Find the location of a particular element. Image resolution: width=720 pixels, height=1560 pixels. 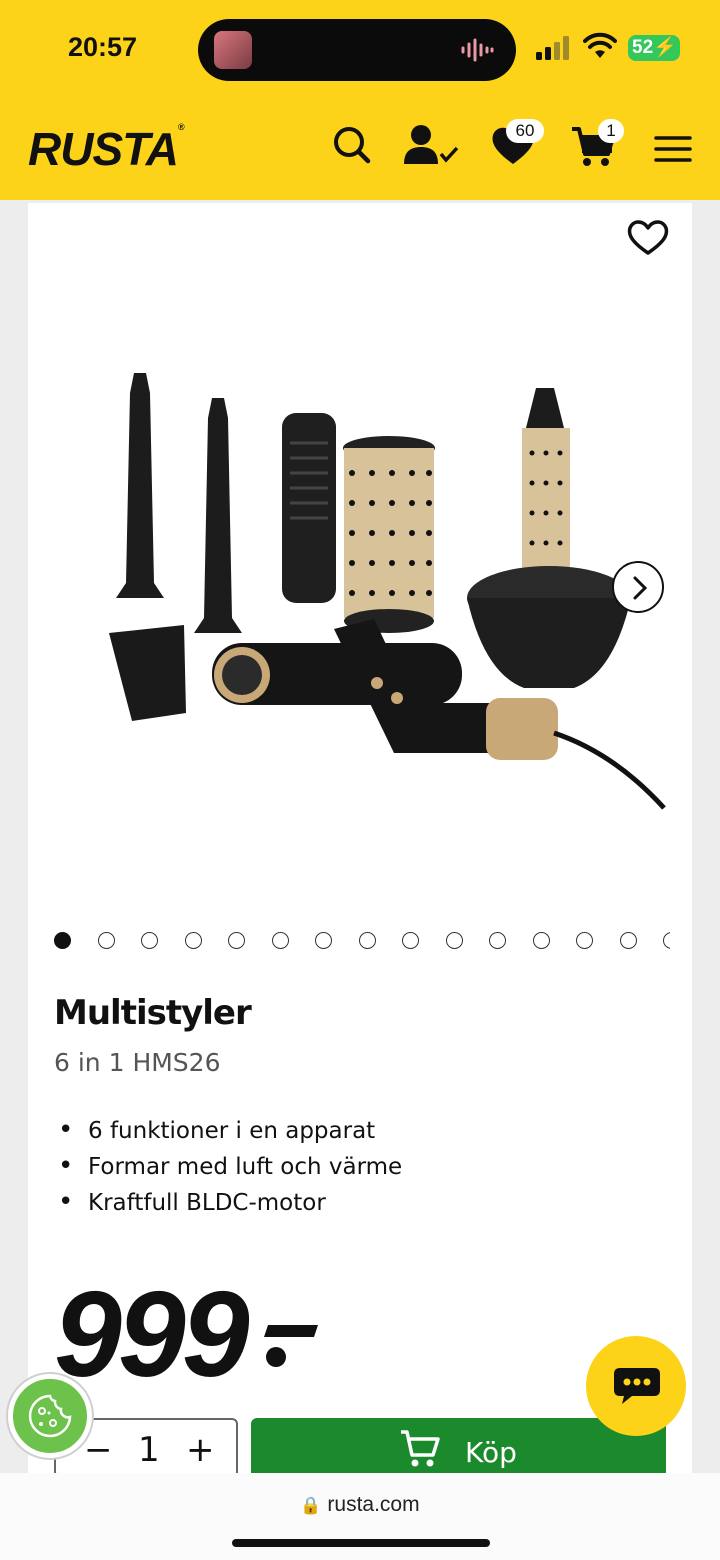

feature-item: Formar med luft och värme is located at coordinates (230, 1167).